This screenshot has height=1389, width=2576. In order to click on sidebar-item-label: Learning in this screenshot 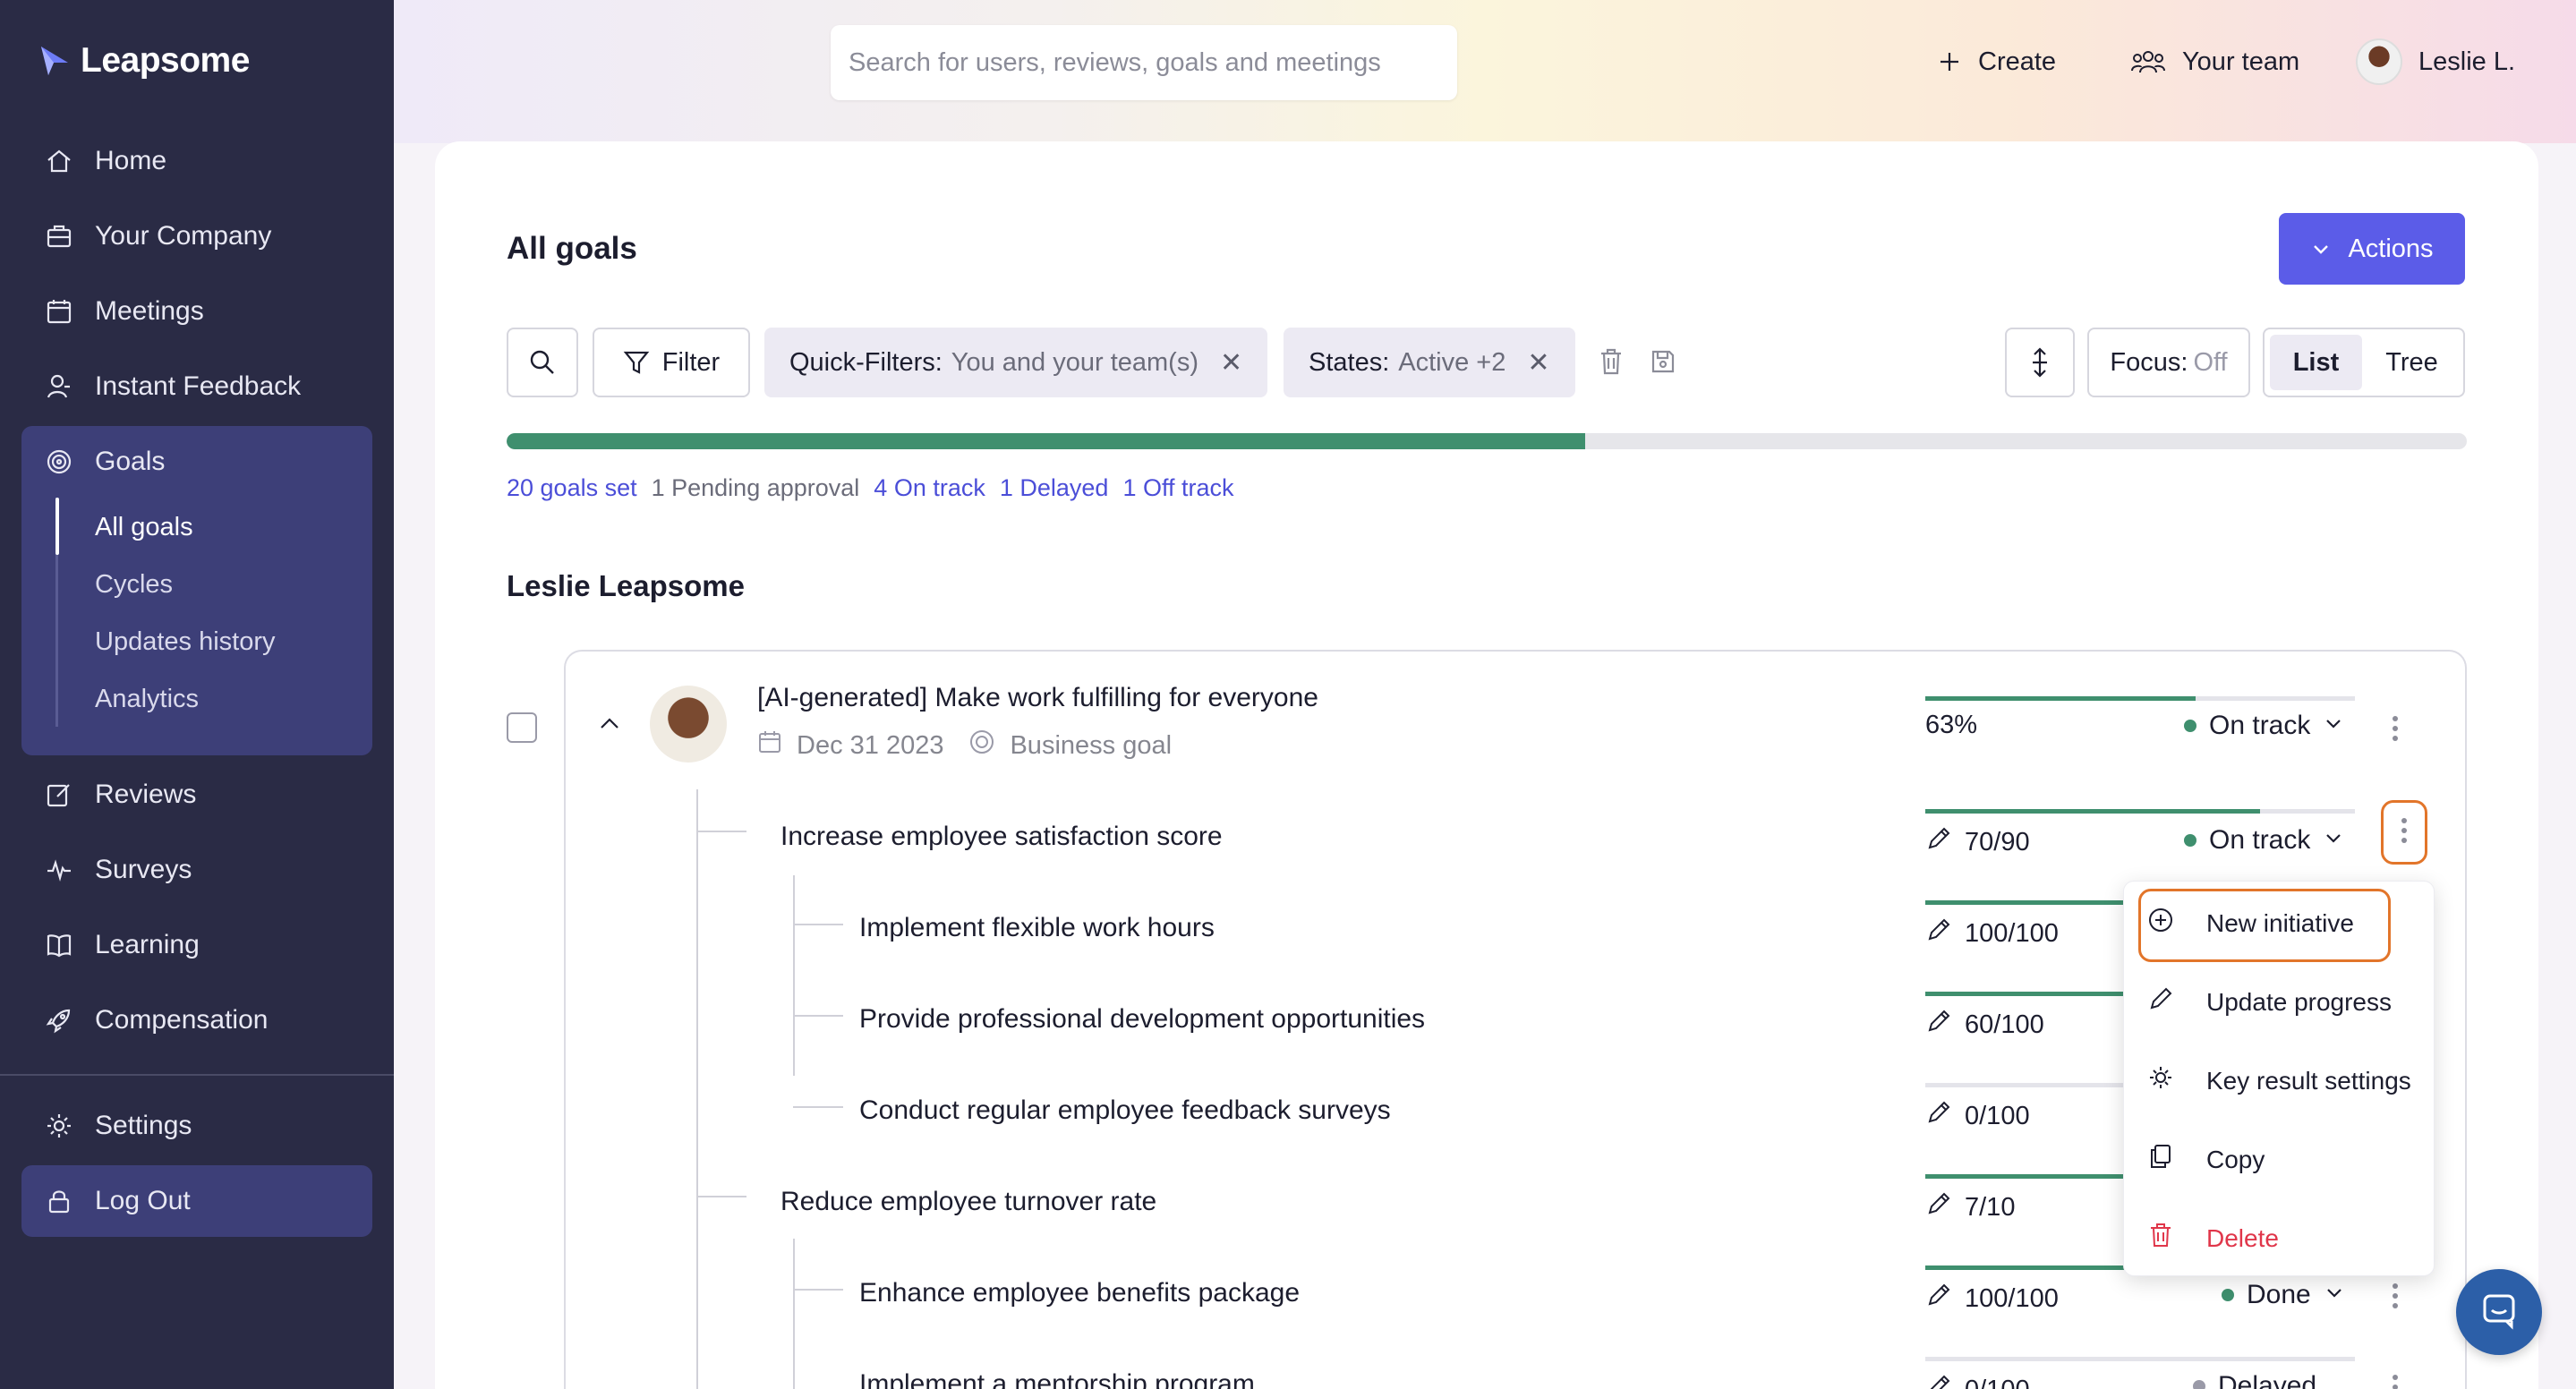, I will do `click(147, 944)`.